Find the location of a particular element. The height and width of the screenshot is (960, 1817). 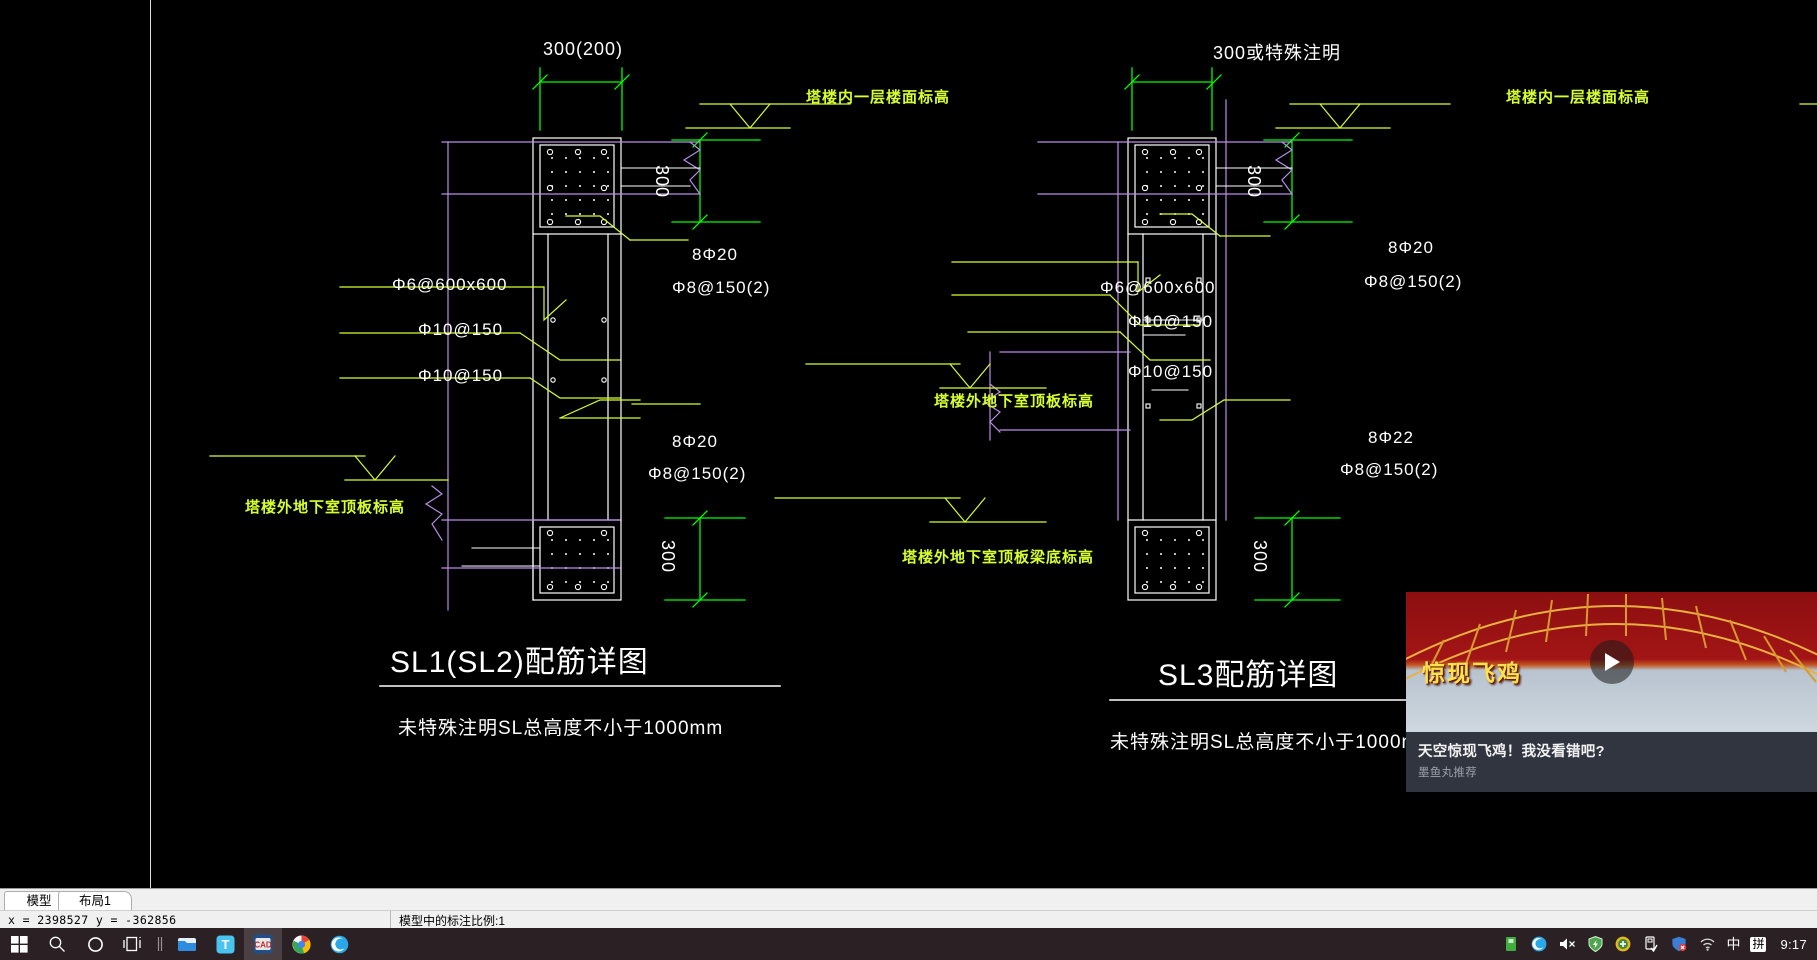

right-rebar-note-5: Φ8@150(2) is located at coordinates (1413, 281).